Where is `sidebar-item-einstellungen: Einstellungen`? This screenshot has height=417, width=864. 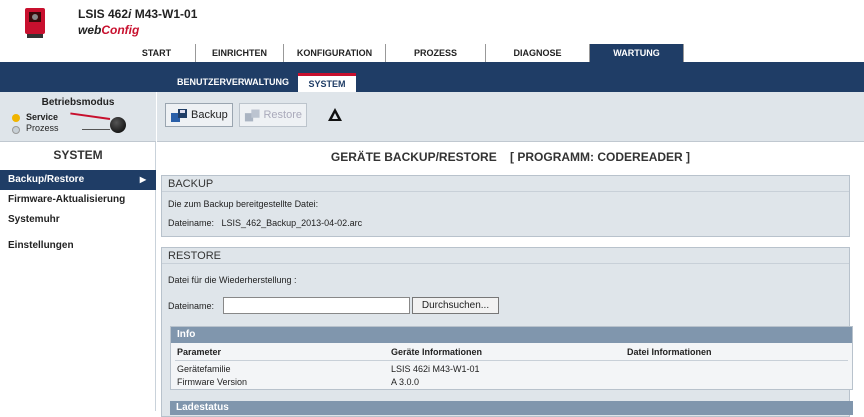 sidebar-item-einstellungen: Einstellungen is located at coordinates (78, 246).